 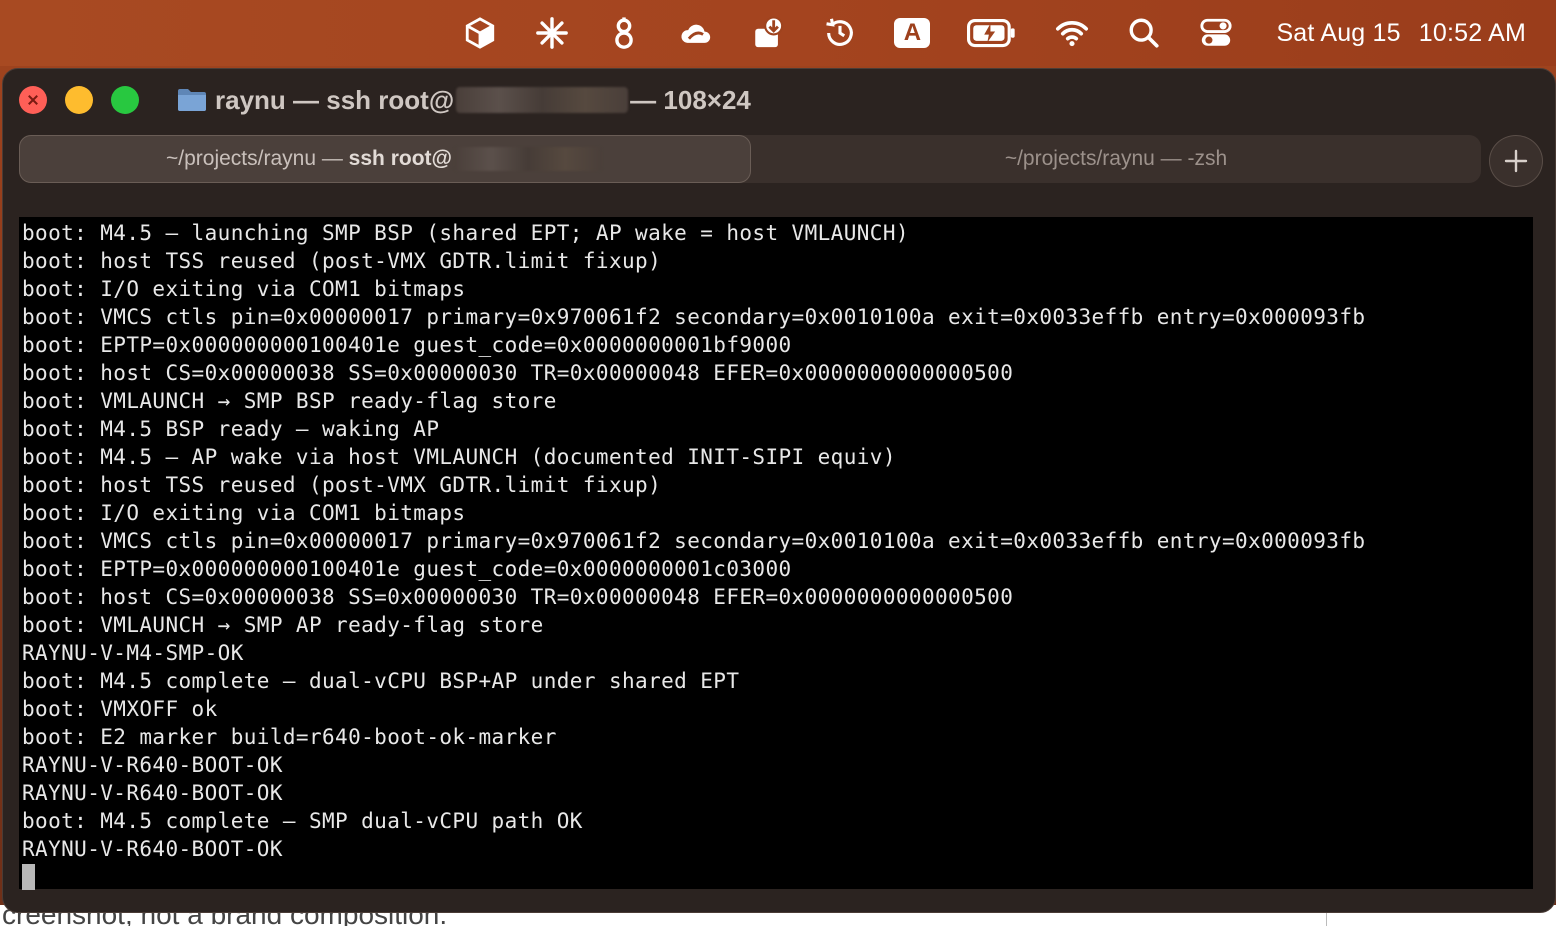 What do you see at coordinates (768, 33) in the screenshot?
I see `download-icon` at bounding box center [768, 33].